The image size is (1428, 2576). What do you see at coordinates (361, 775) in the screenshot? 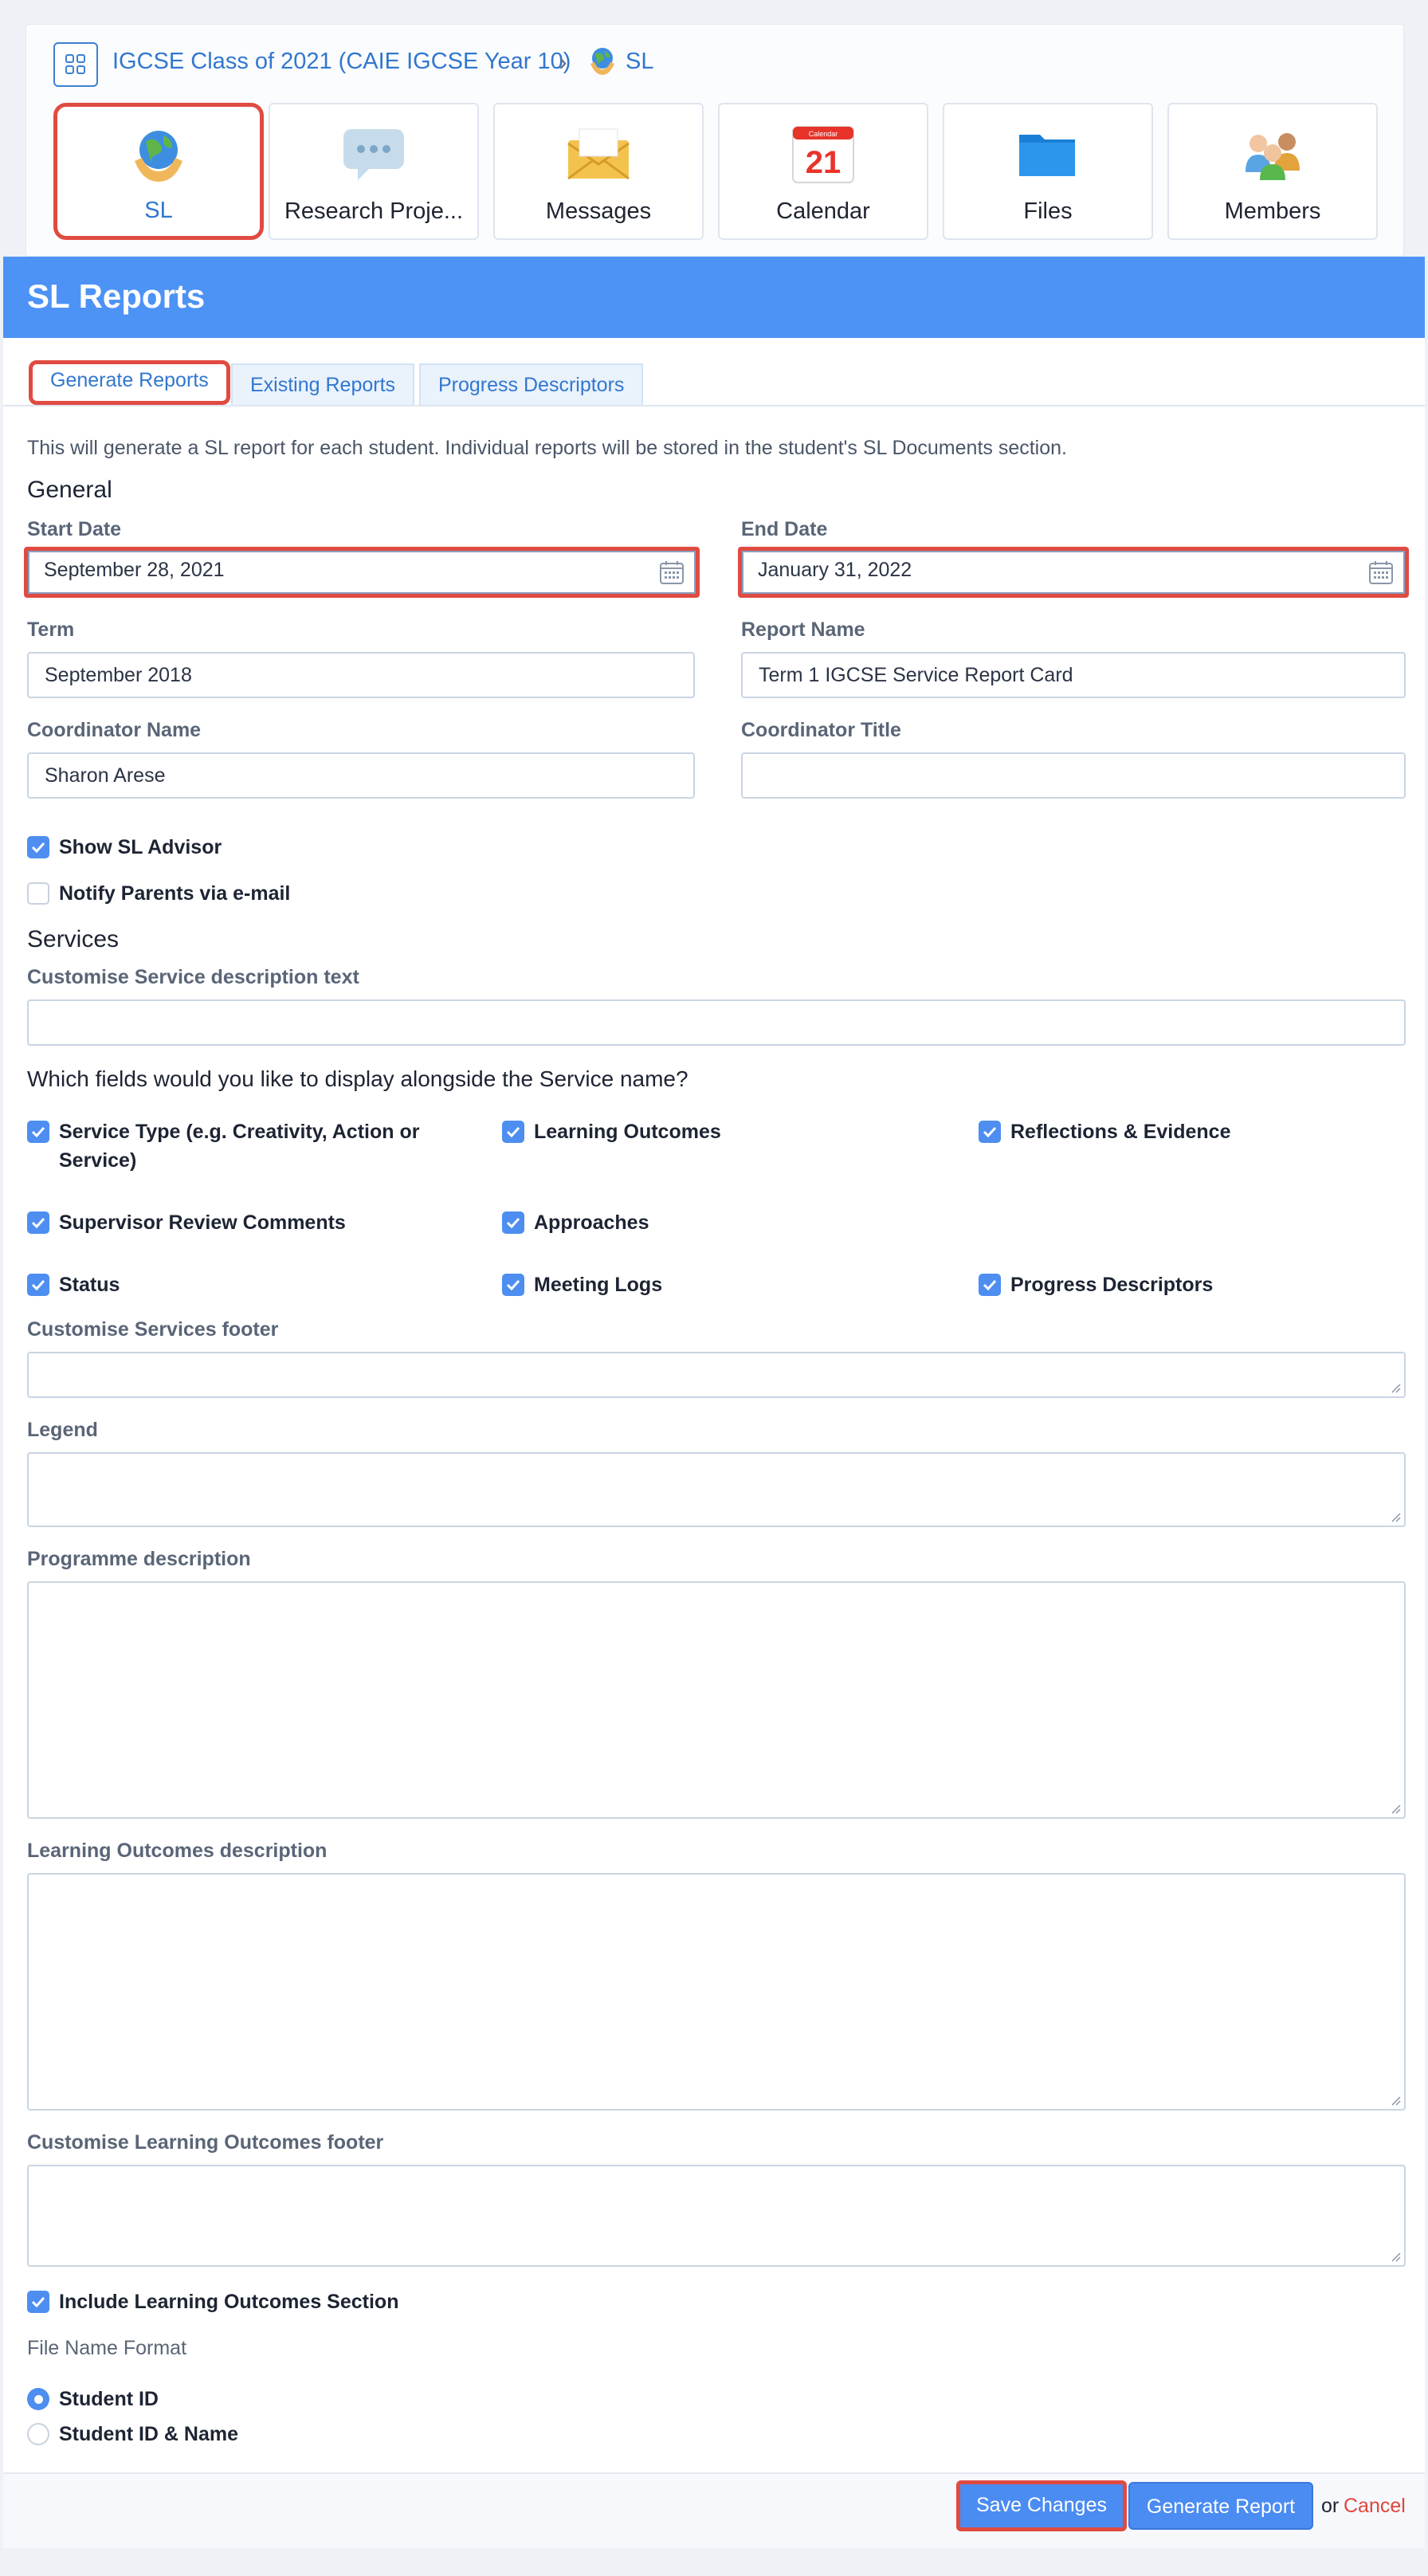
I see `coordinator-name-input: Sharon Arese` at bounding box center [361, 775].